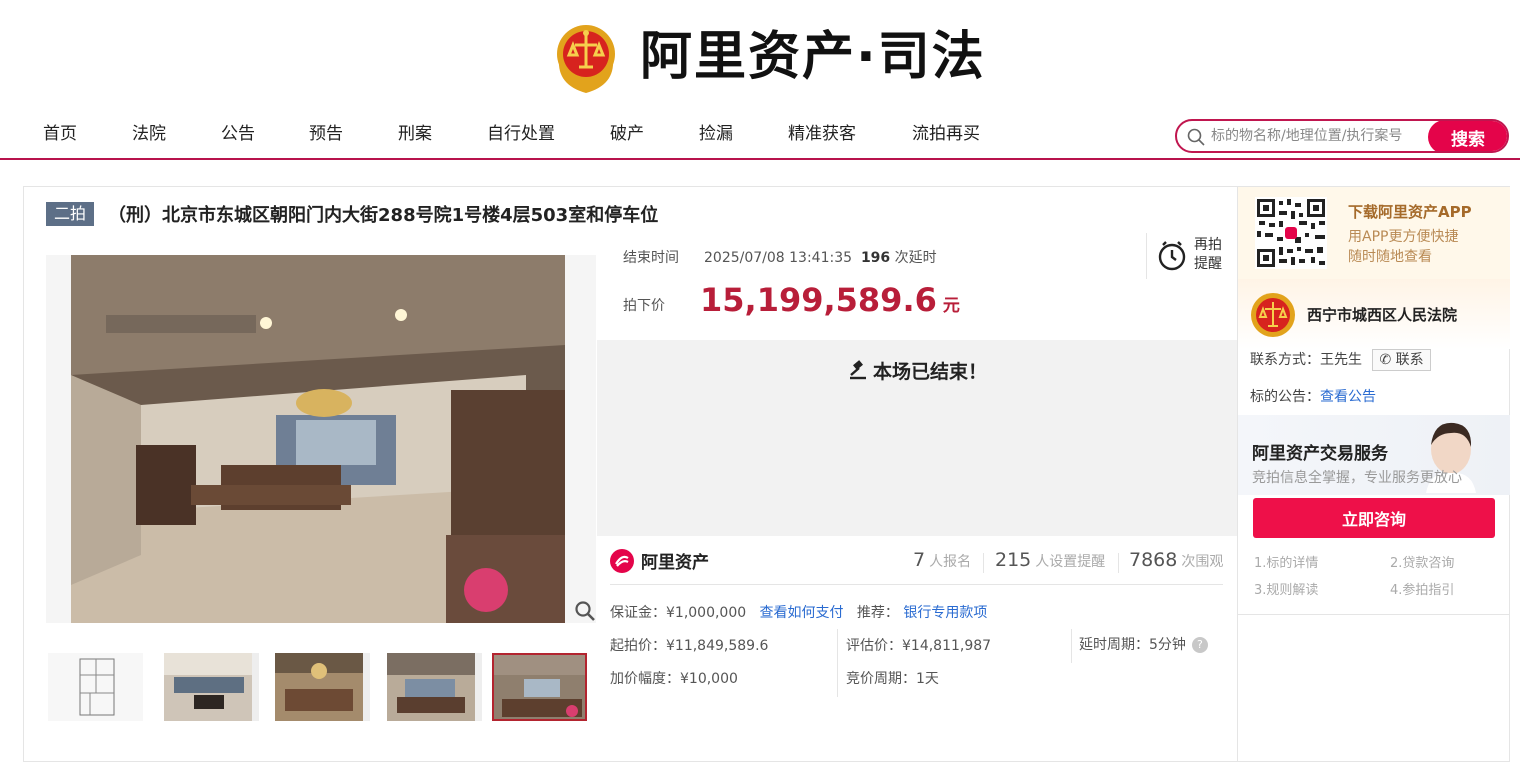 The height and width of the screenshot is (775, 1520). Describe the element at coordinates (675, 563) in the screenshot. I see `platform-name: 阿里资产` at that location.